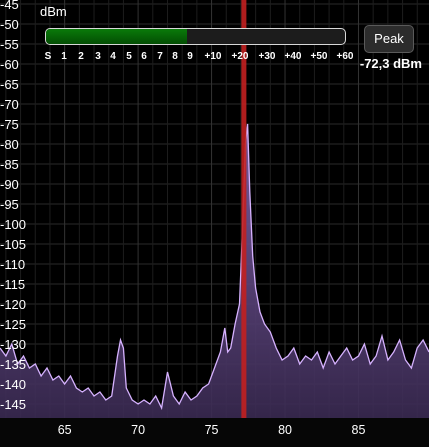  What do you see at coordinates (13, 404) in the screenshot?
I see `y-tick-label: -145` at bounding box center [13, 404].